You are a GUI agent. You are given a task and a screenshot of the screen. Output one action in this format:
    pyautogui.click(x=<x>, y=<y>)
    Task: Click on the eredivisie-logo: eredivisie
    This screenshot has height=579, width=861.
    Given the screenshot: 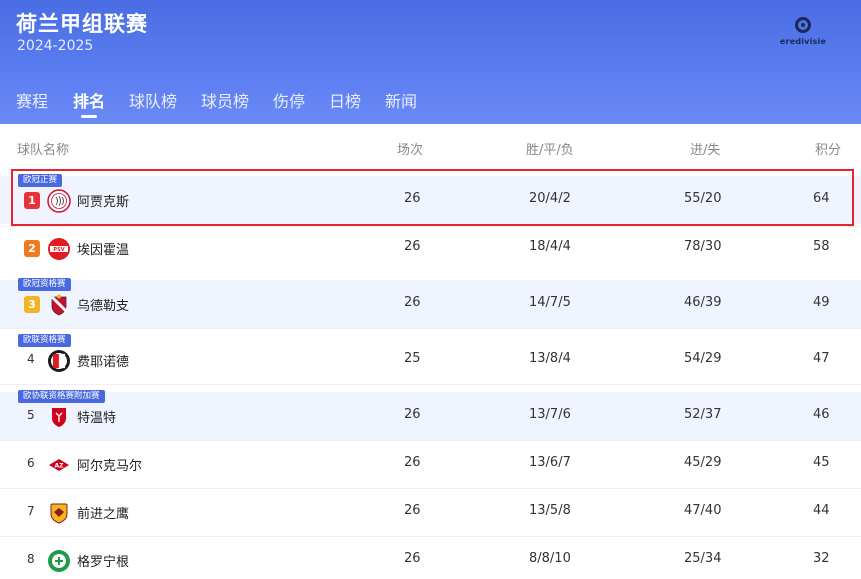 What is the action you would take?
    pyautogui.click(x=803, y=32)
    